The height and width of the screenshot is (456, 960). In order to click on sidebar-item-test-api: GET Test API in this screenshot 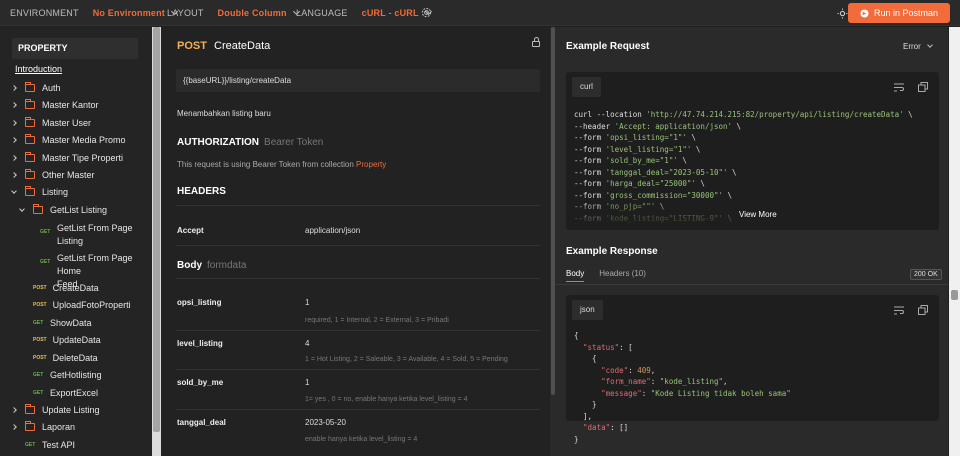, I will do `click(50, 445)`.